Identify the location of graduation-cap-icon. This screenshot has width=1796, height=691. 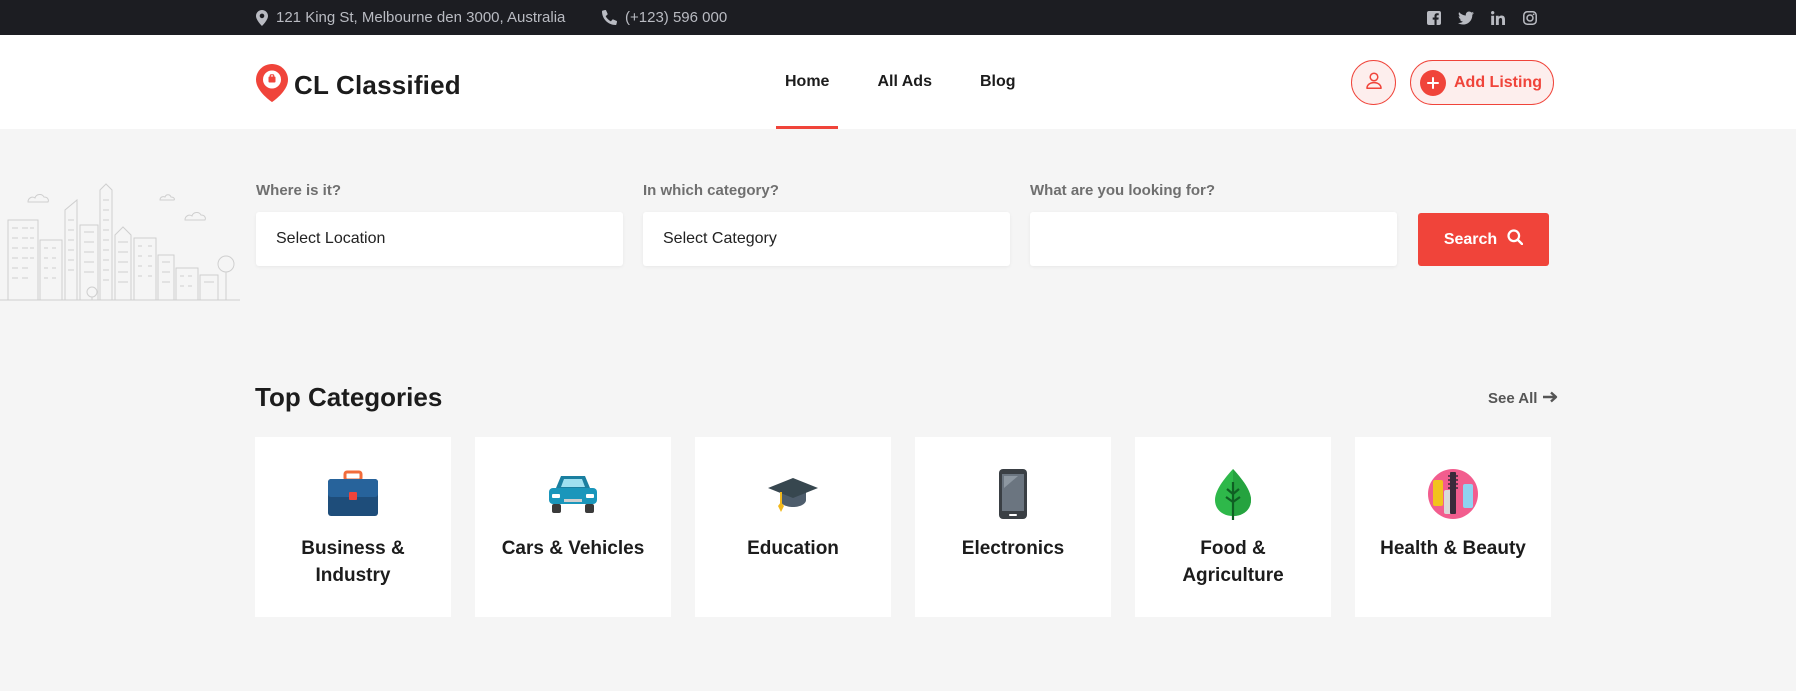
(793, 494).